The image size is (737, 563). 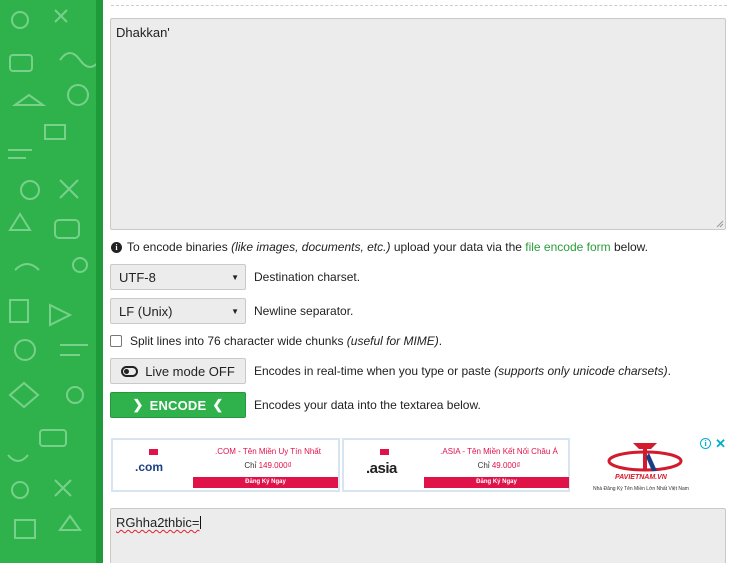 I want to click on charset-select: UTF-8 ▼, so click(x=178, y=277).